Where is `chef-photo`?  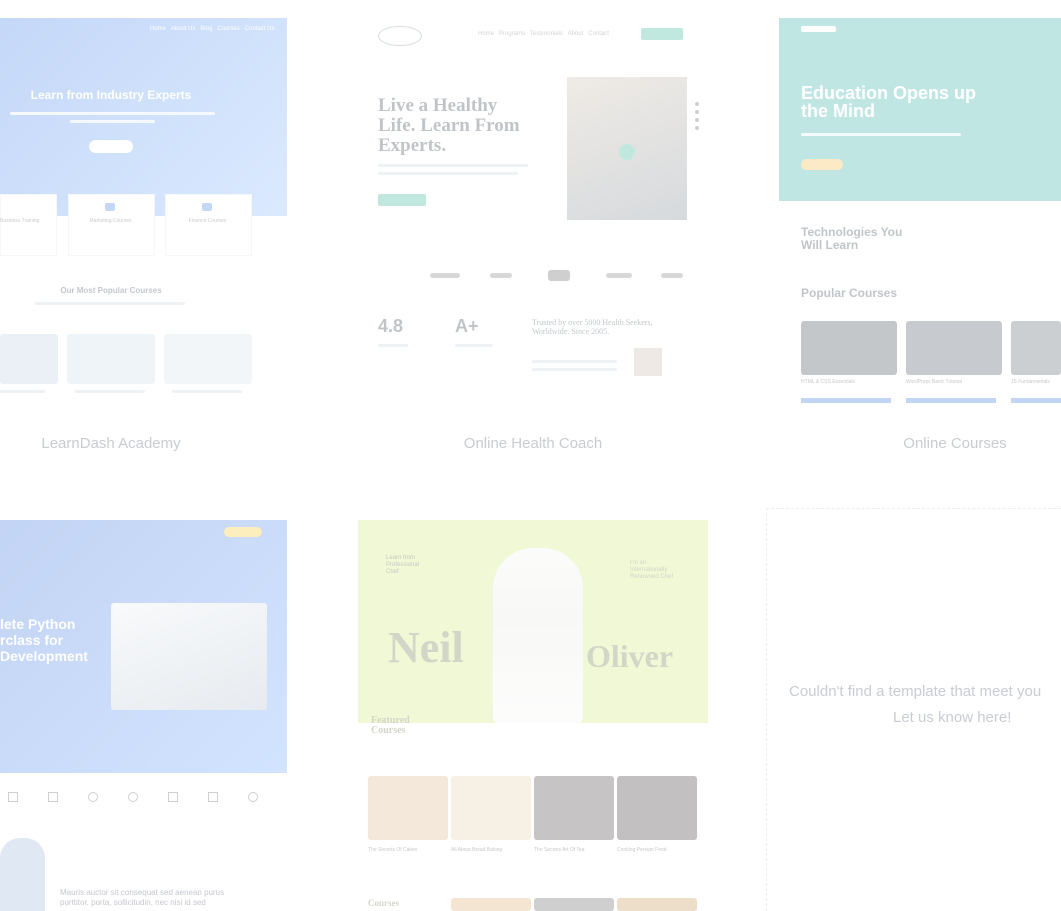 chef-photo is located at coordinates (538, 635).